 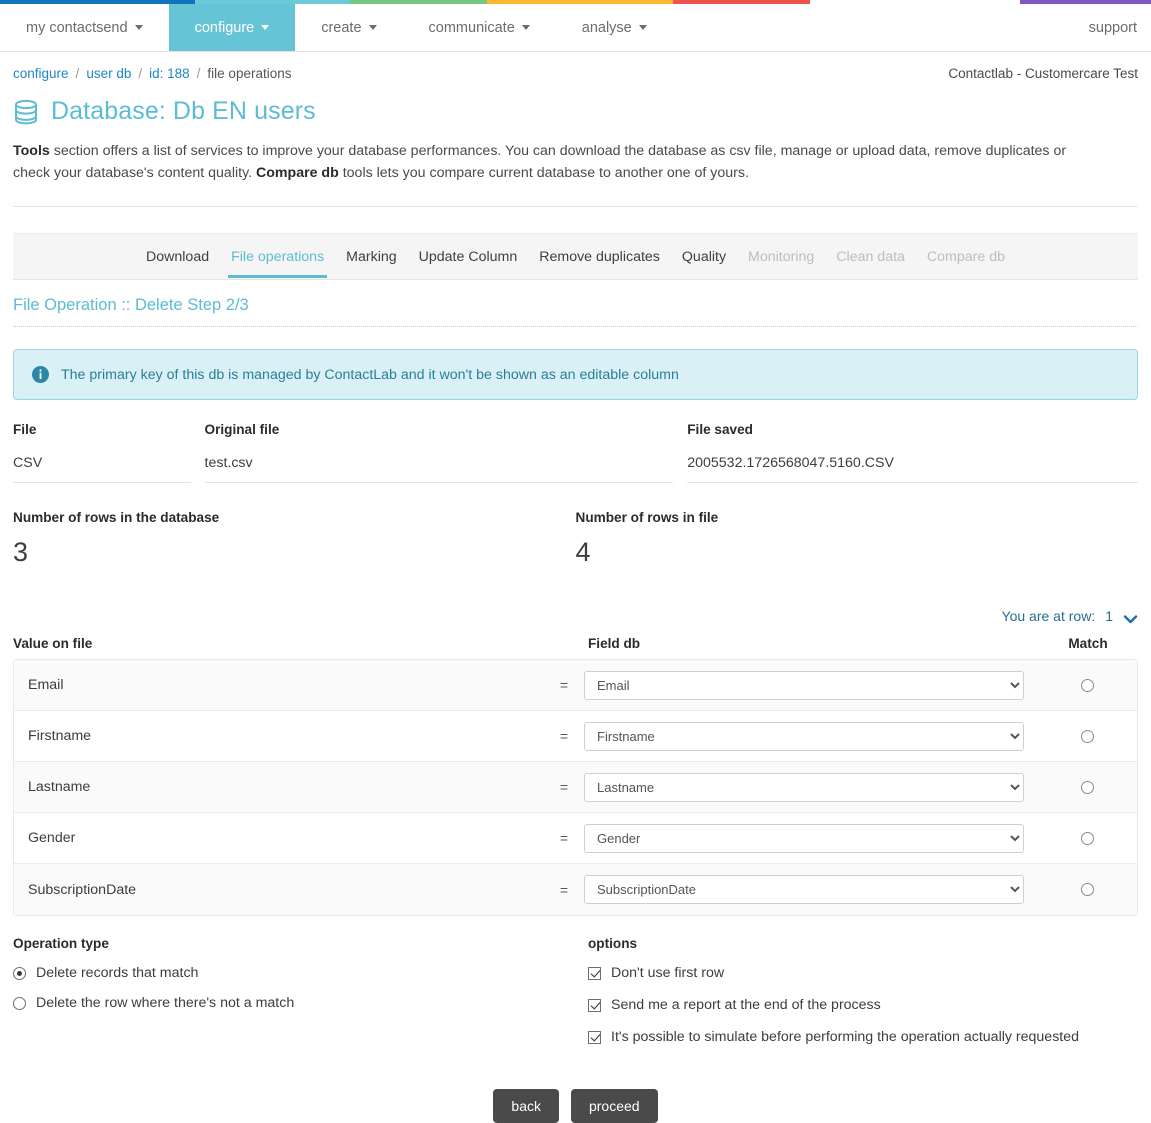 I want to click on breadcrumb-item-user-db: user db, so click(x=108, y=73).